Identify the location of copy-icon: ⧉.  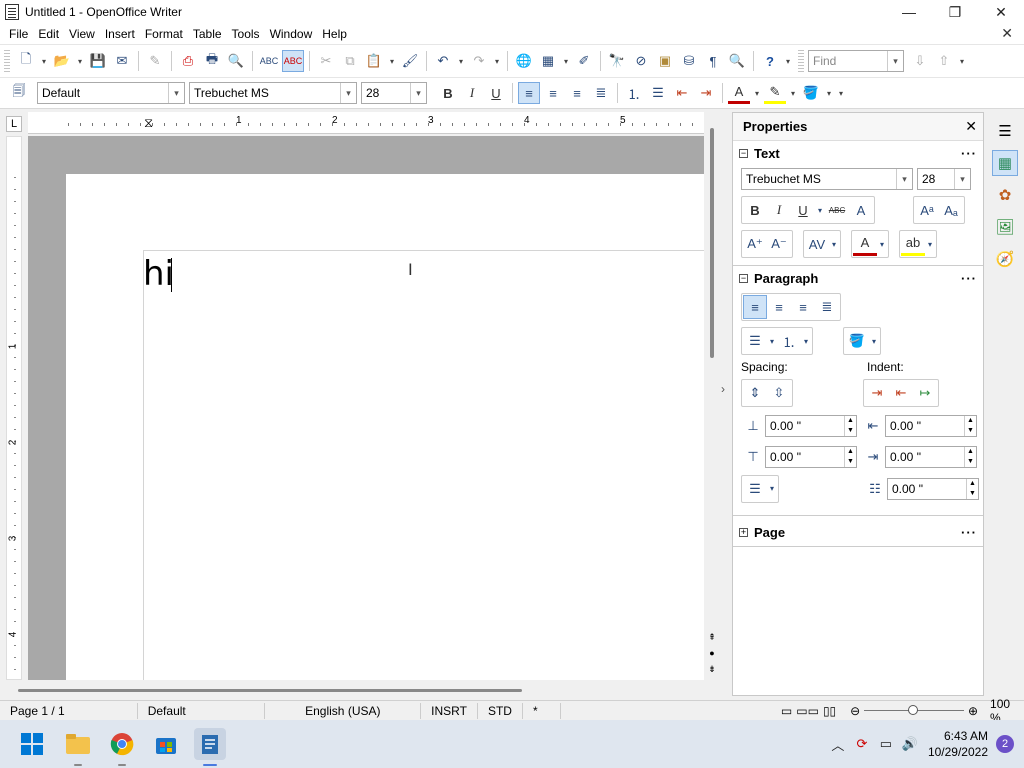
(350, 61).